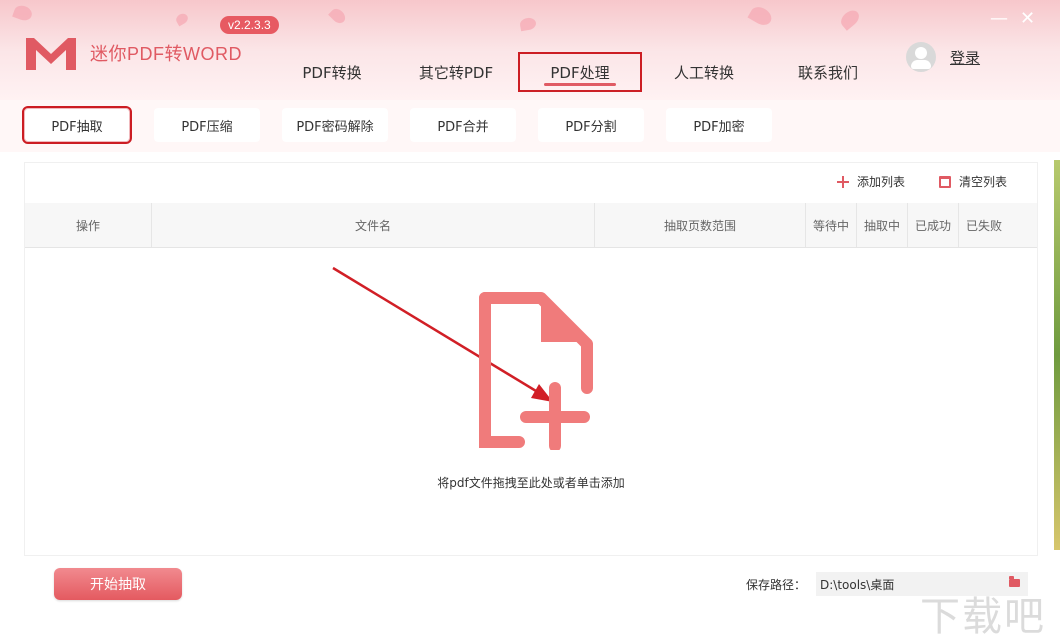  Describe the element at coordinates (828, 72) in the screenshot. I see `nav-item-contact-us: 联系我们` at that location.